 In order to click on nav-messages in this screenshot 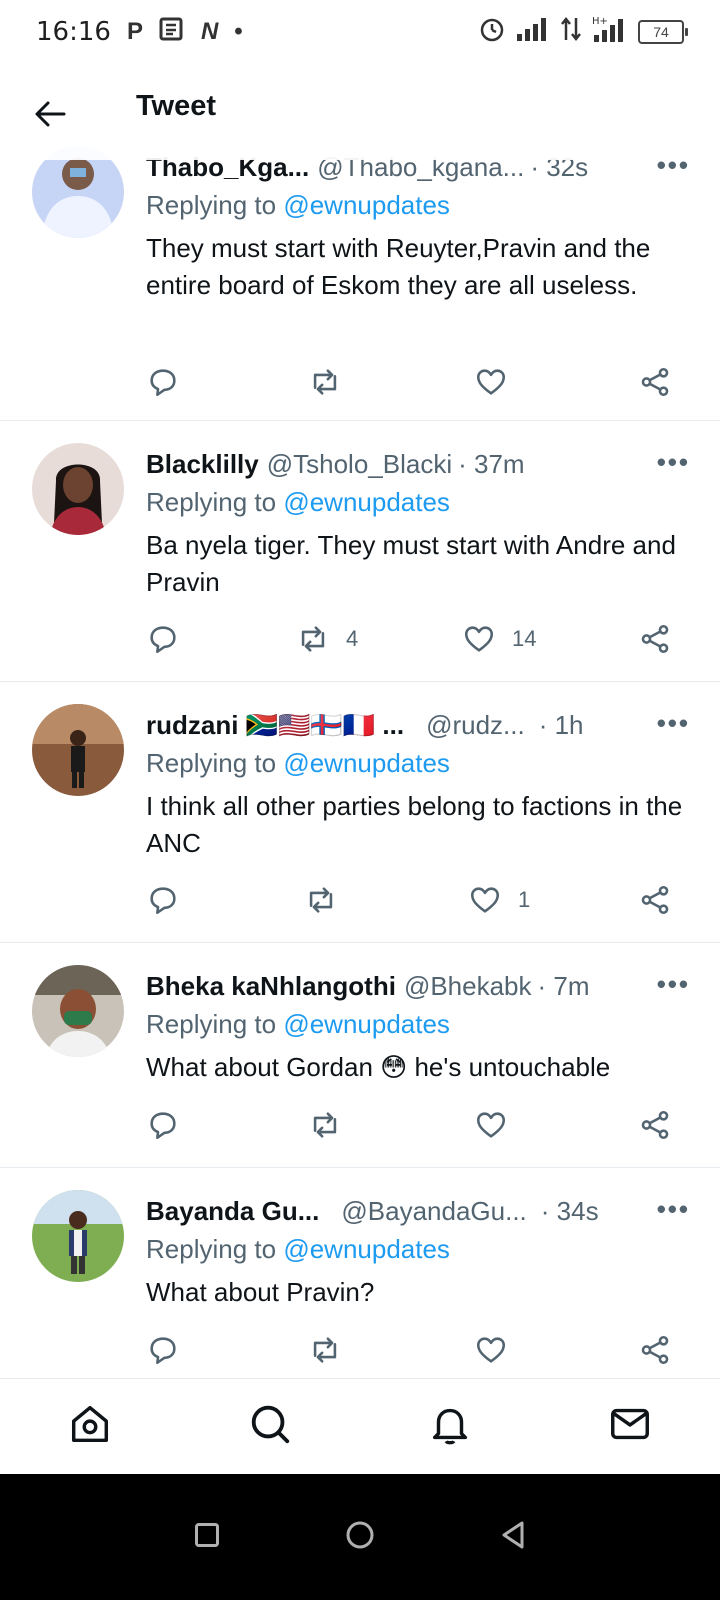, I will do `click(630, 1426)`.